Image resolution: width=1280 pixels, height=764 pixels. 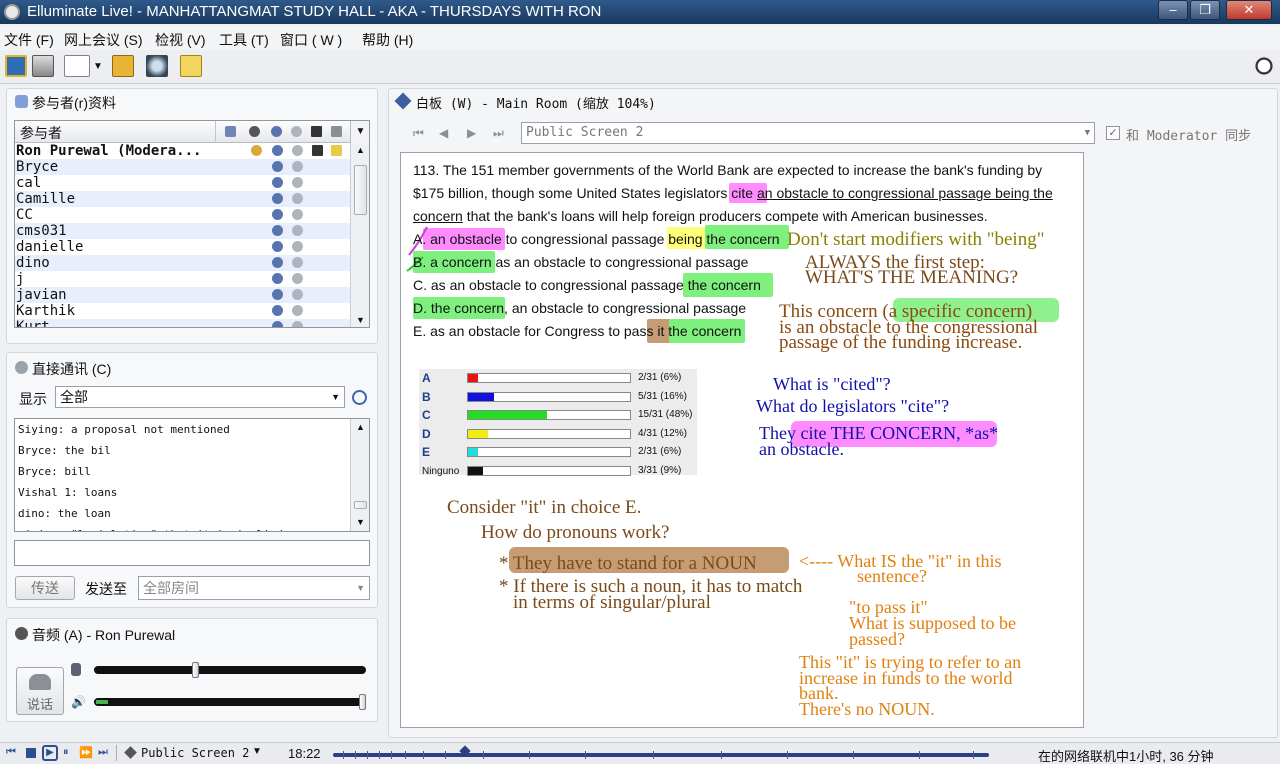 What do you see at coordinates (66, 752) in the screenshot?
I see `pause-icon: ⏸` at bounding box center [66, 752].